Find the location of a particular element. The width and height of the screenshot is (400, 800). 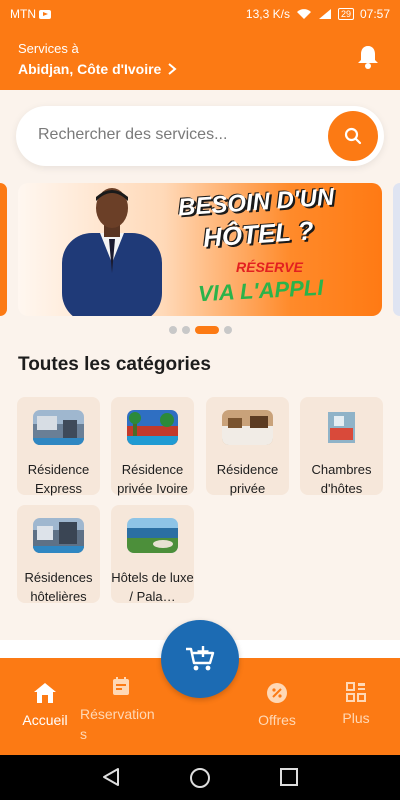

nav-home: Accueil is located at coordinates (45, 705).